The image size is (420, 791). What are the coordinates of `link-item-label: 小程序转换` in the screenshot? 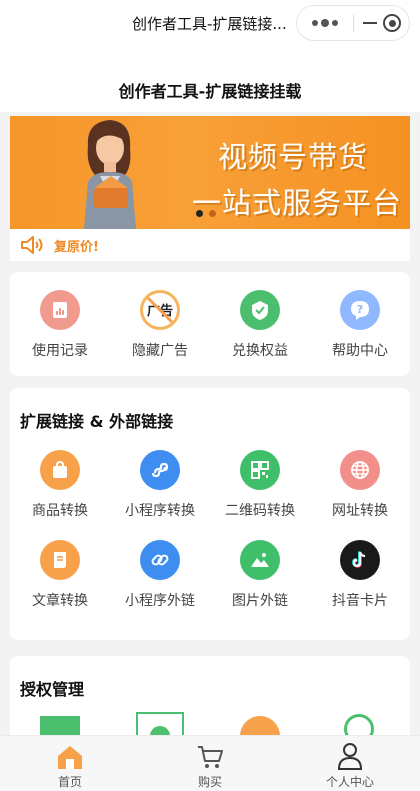 It's located at (160, 511).